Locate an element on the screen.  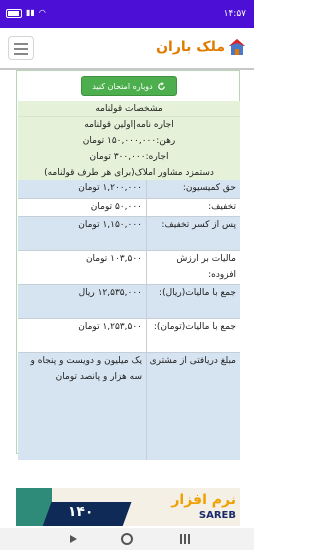
table-row: حق کمیسیون: ۱,۲۰۰,۰۰۰ تومان is located at coordinates (129, 189).